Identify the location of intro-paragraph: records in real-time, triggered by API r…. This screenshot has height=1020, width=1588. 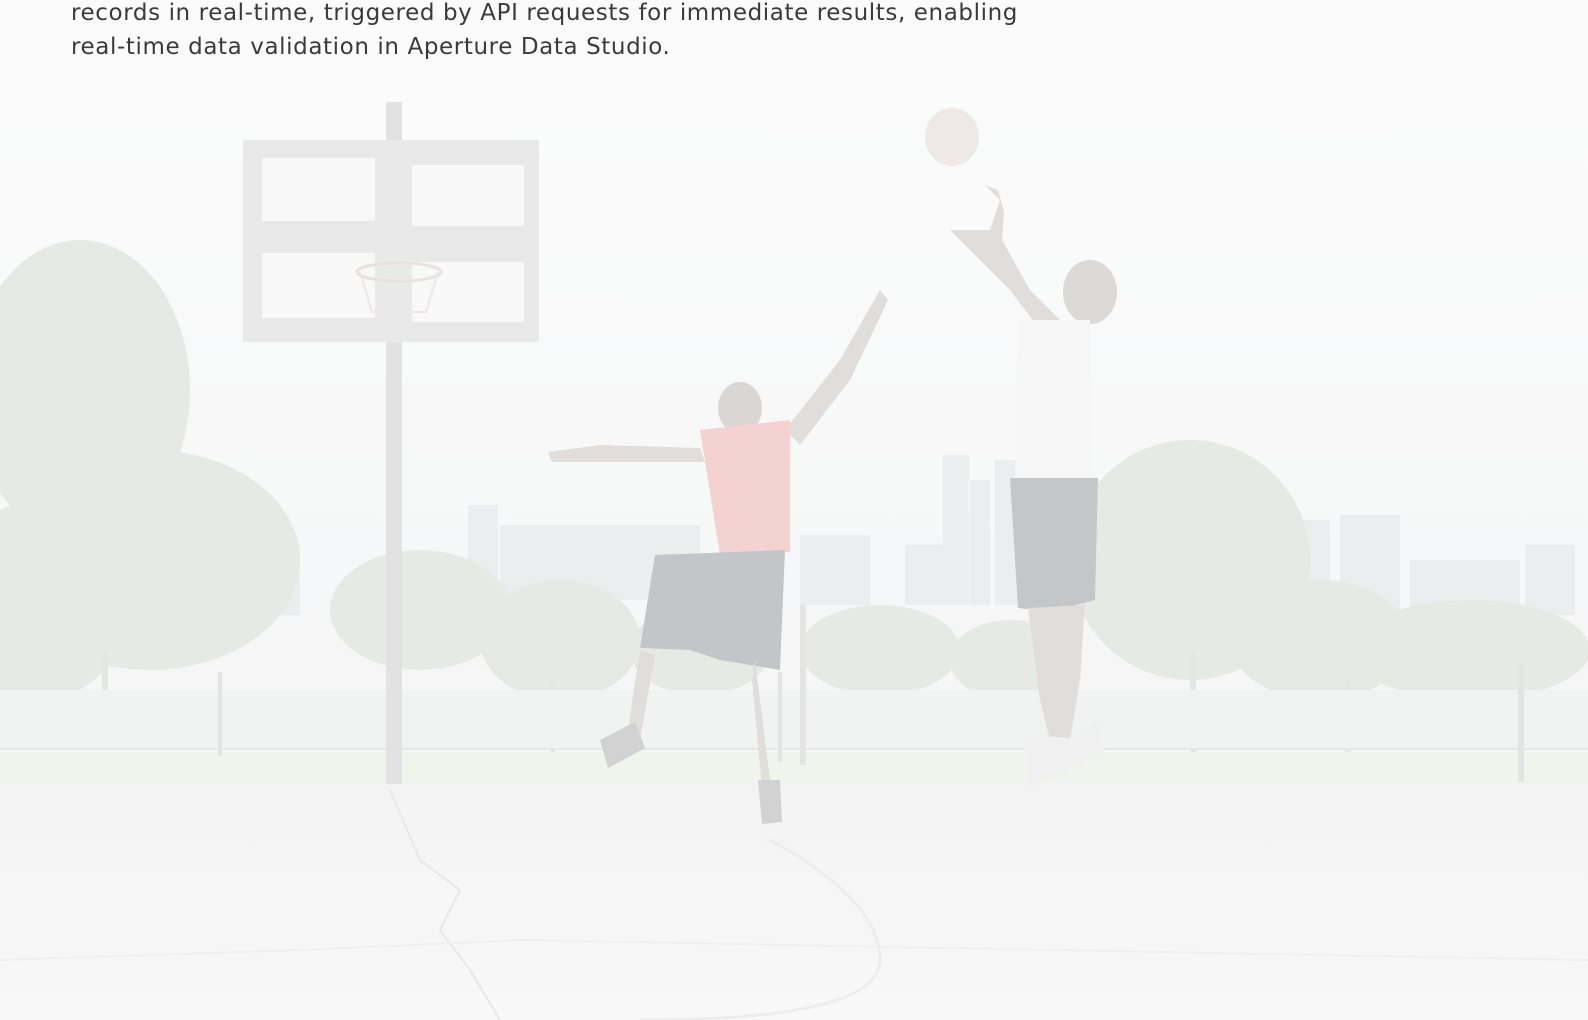
(544, 30).